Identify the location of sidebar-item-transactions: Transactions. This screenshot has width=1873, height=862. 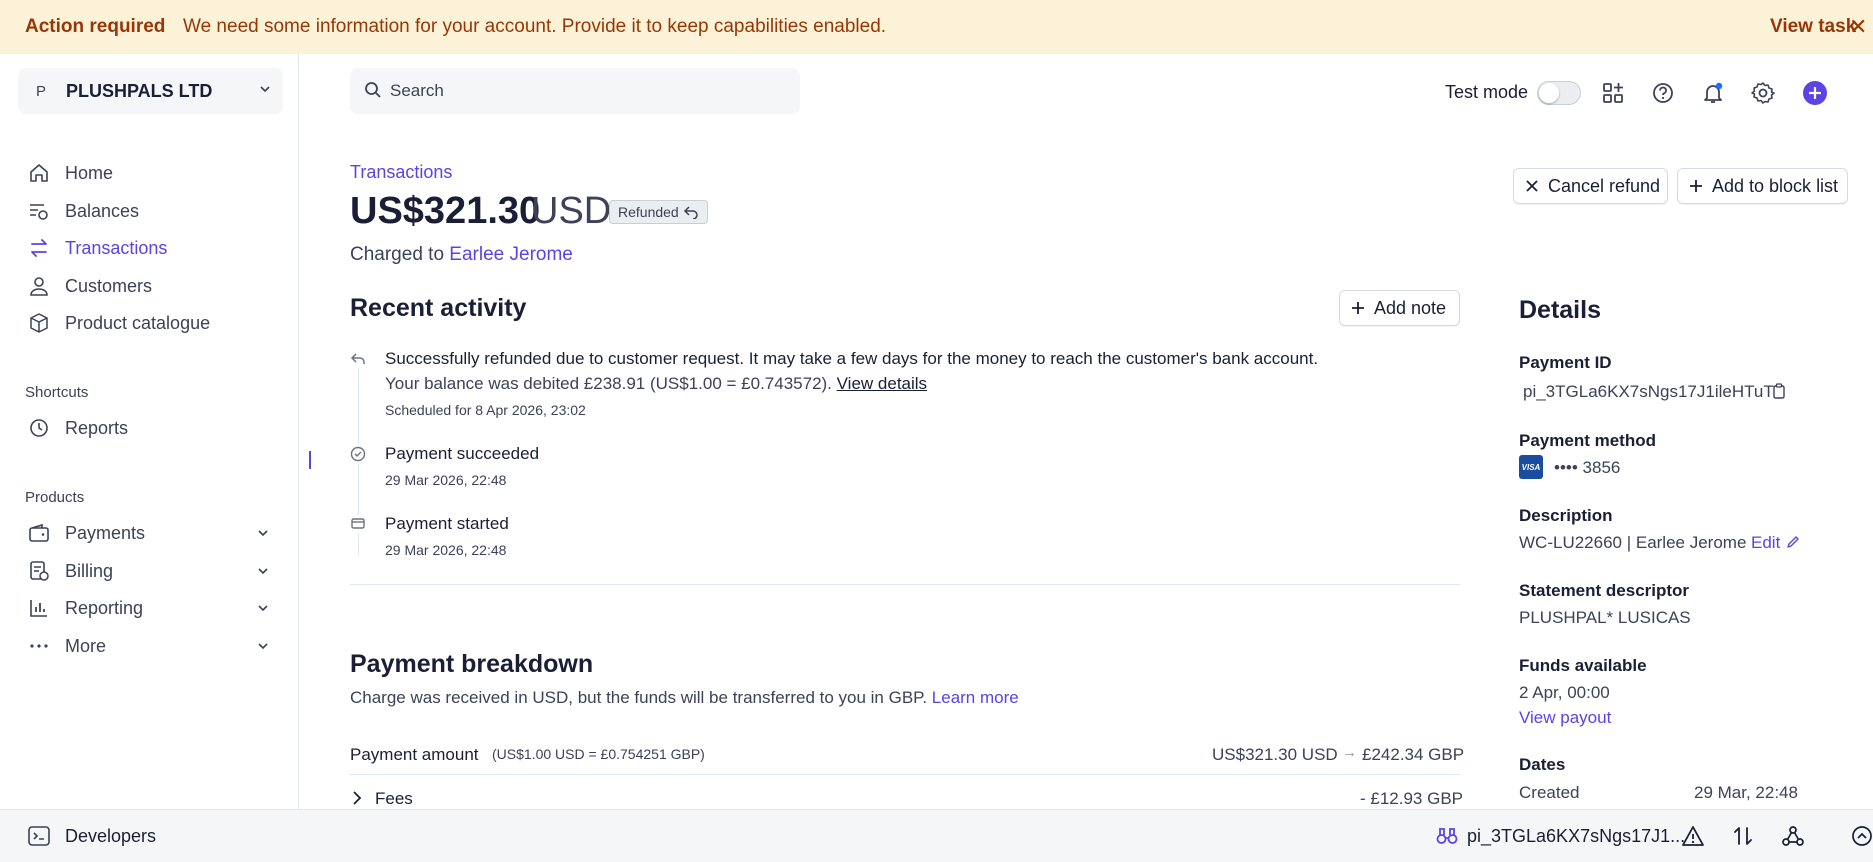
(145, 248).